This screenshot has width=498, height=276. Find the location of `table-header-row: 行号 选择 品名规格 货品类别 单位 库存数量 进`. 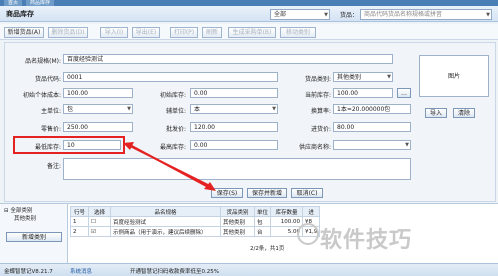

table-header-row: 行号 选择 品名规格 货品类别 单位 库存数量 进 is located at coordinates (195, 211).